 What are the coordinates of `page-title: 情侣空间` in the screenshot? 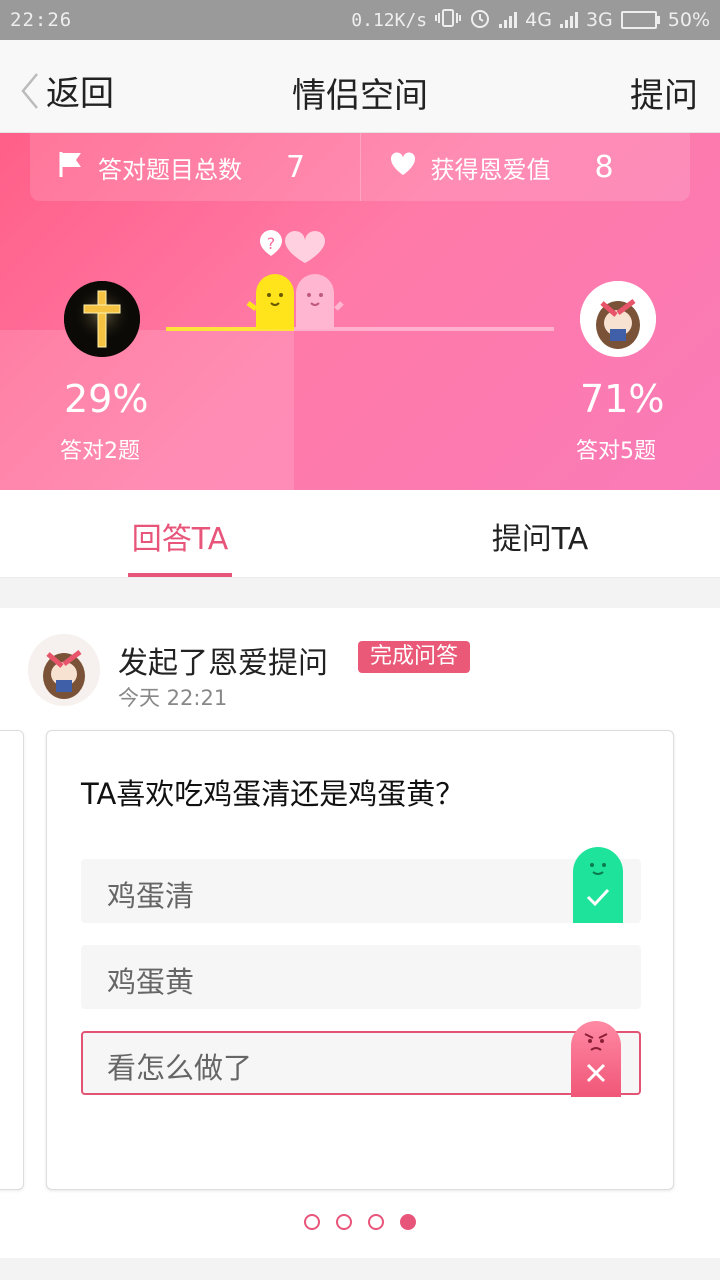 It's located at (360, 96).